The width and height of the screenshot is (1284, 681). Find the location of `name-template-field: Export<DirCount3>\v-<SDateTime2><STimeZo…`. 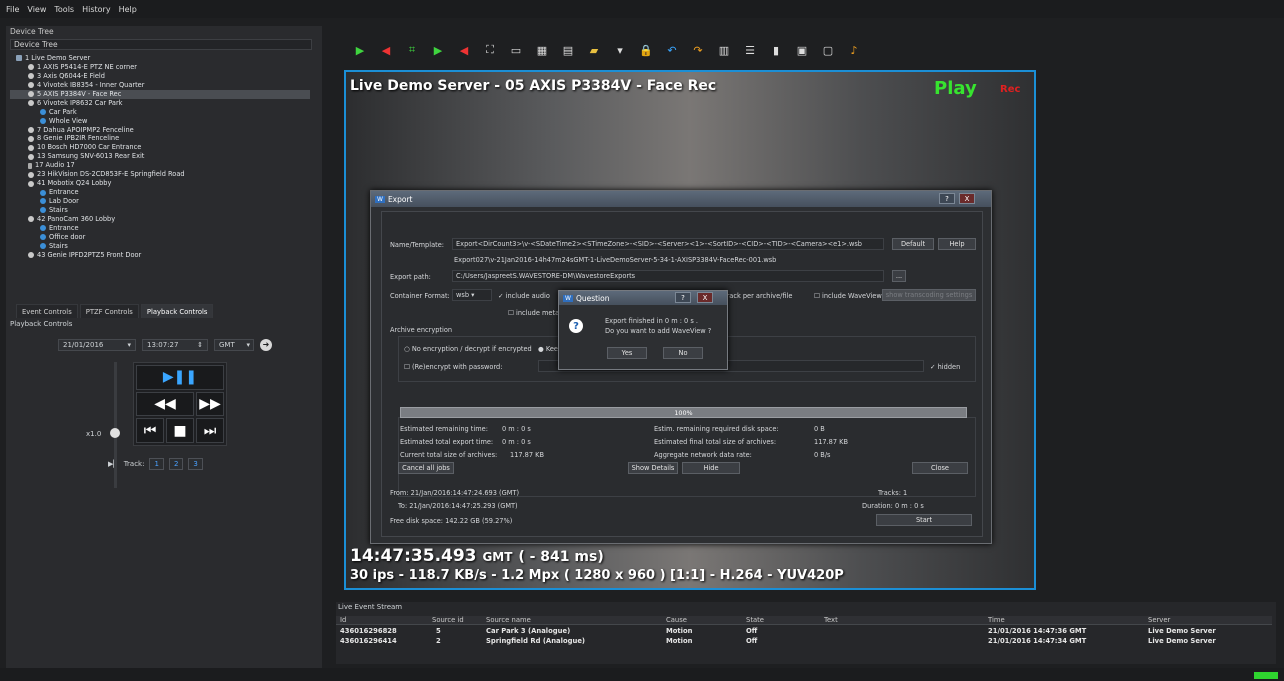

name-template-field: Export<DirCount3>\v-<SDateTime2><STimeZo… is located at coordinates (668, 244).